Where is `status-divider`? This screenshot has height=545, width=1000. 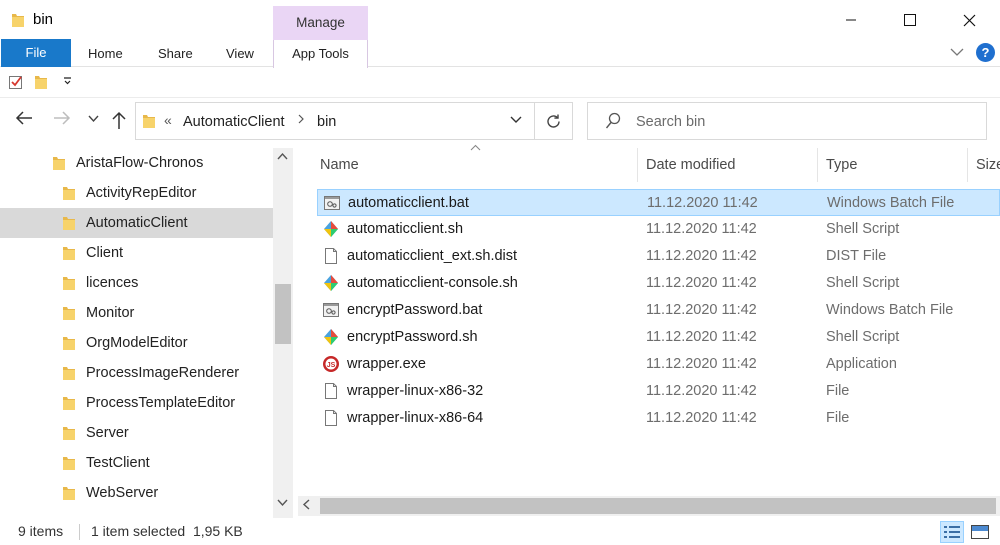
status-divider is located at coordinates (79, 532).